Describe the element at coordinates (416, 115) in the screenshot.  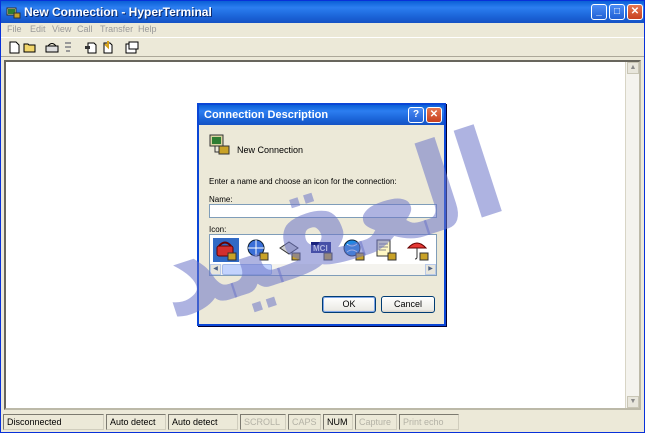
I see `help-button: ?` at that location.